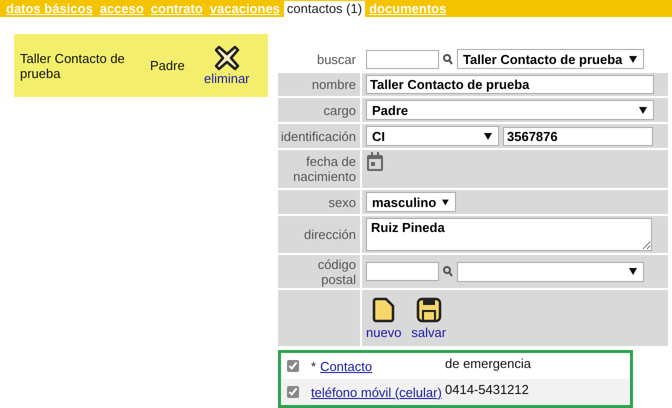 This screenshot has width=672, height=408. I want to click on role-select: Padre, so click(510, 110).